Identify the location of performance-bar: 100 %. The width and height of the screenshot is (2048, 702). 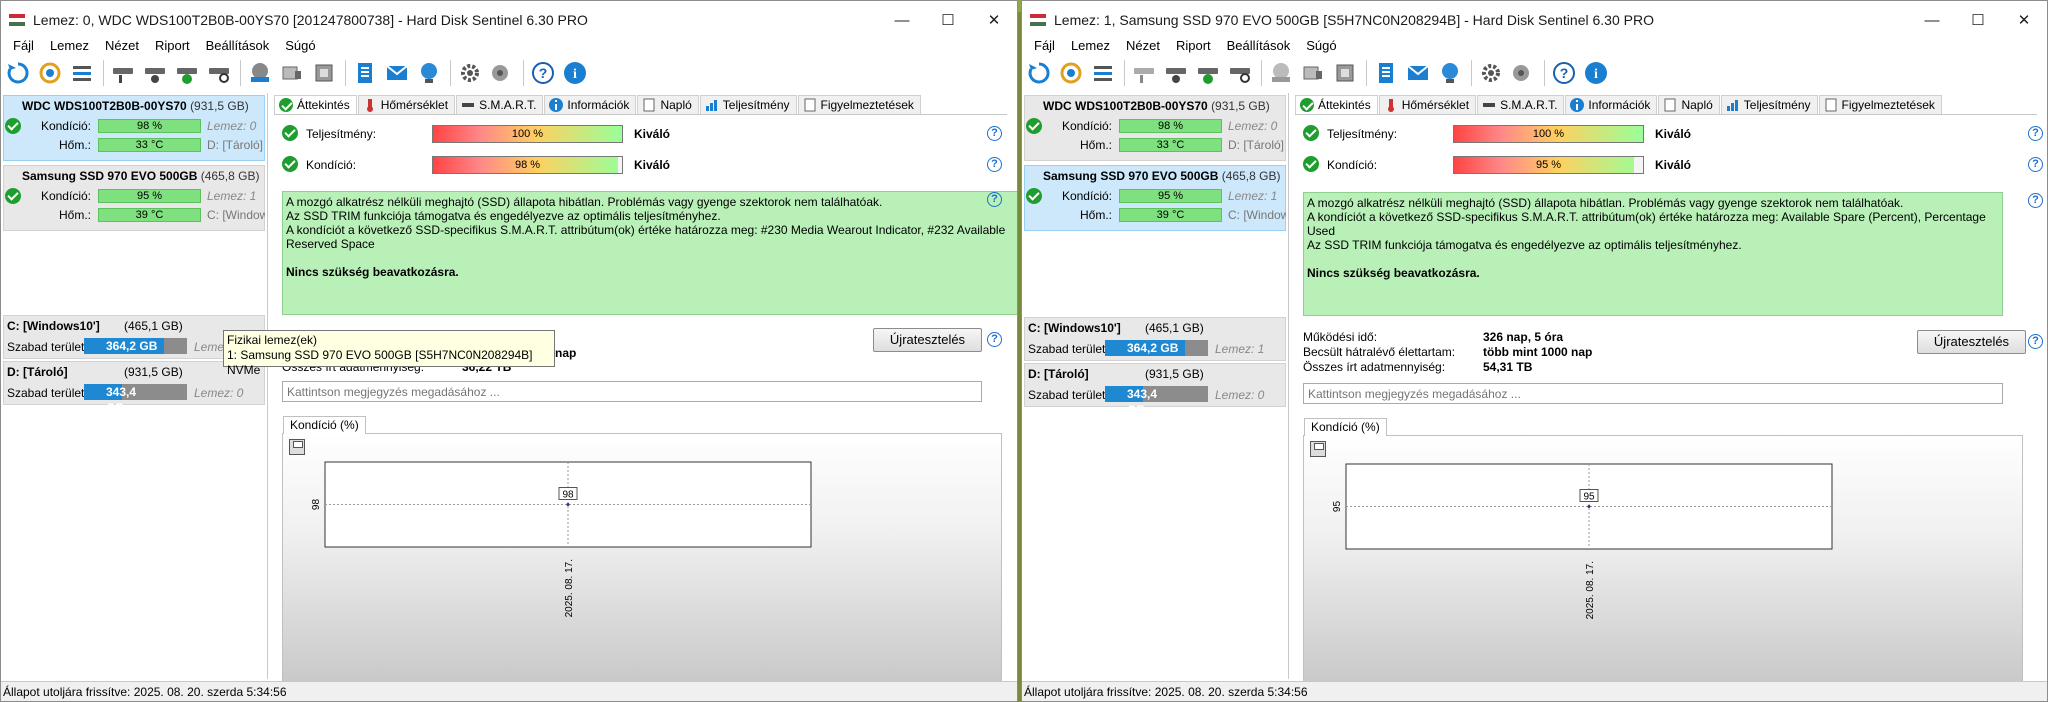
(527, 134).